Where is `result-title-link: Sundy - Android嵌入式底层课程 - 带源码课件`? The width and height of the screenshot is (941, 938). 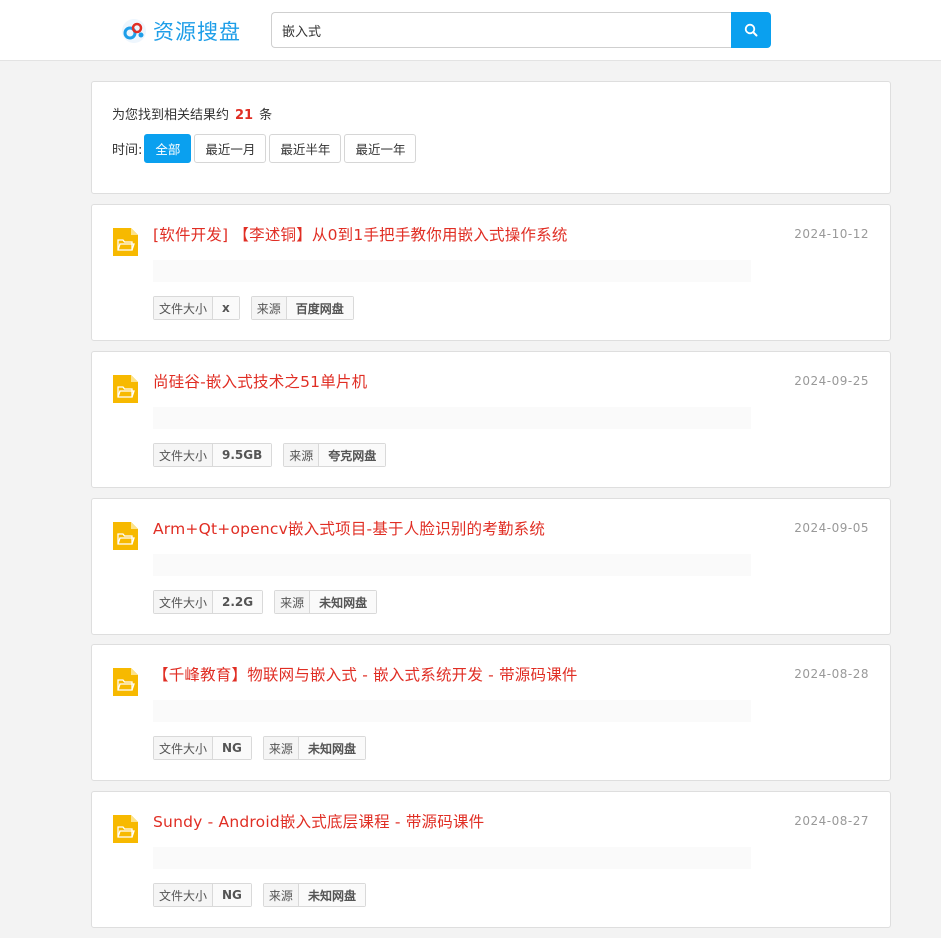 result-title-link: Sundy - Android嵌入式底层课程 - 带源码课件 is located at coordinates (318, 821).